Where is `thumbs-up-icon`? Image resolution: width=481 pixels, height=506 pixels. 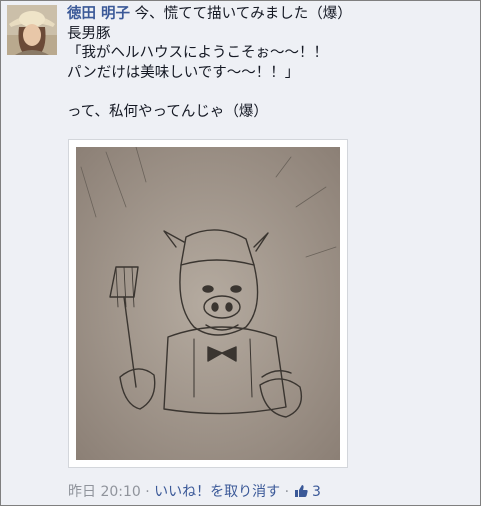 thumbs-up-icon is located at coordinates (301, 493).